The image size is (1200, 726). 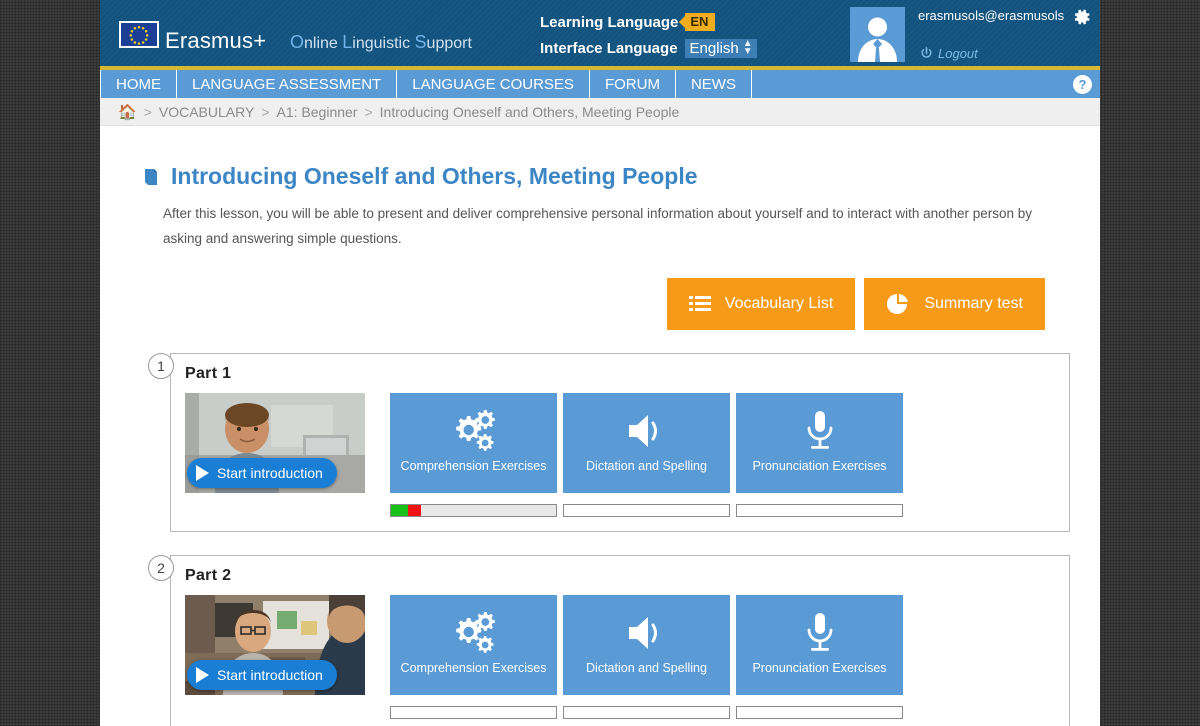 What do you see at coordinates (161, 568) in the screenshot?
I see `part-number-badge: 2` at bounding box center [161, 568].